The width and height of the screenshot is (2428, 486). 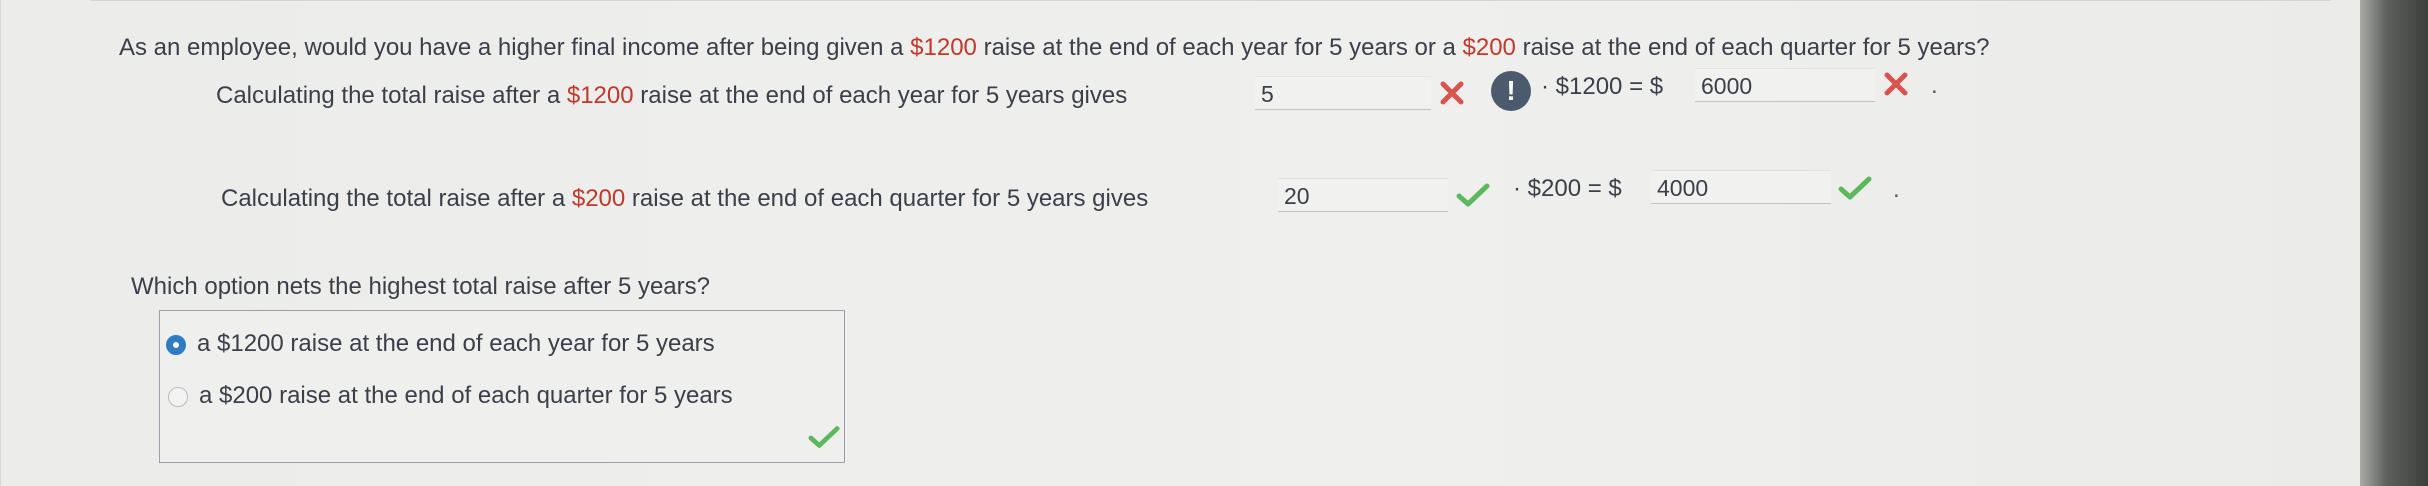 What do you see at coordinates (943, 47) in the screenshot?
I see `question-amount-a: $1200` at bounding box center [943, 47].